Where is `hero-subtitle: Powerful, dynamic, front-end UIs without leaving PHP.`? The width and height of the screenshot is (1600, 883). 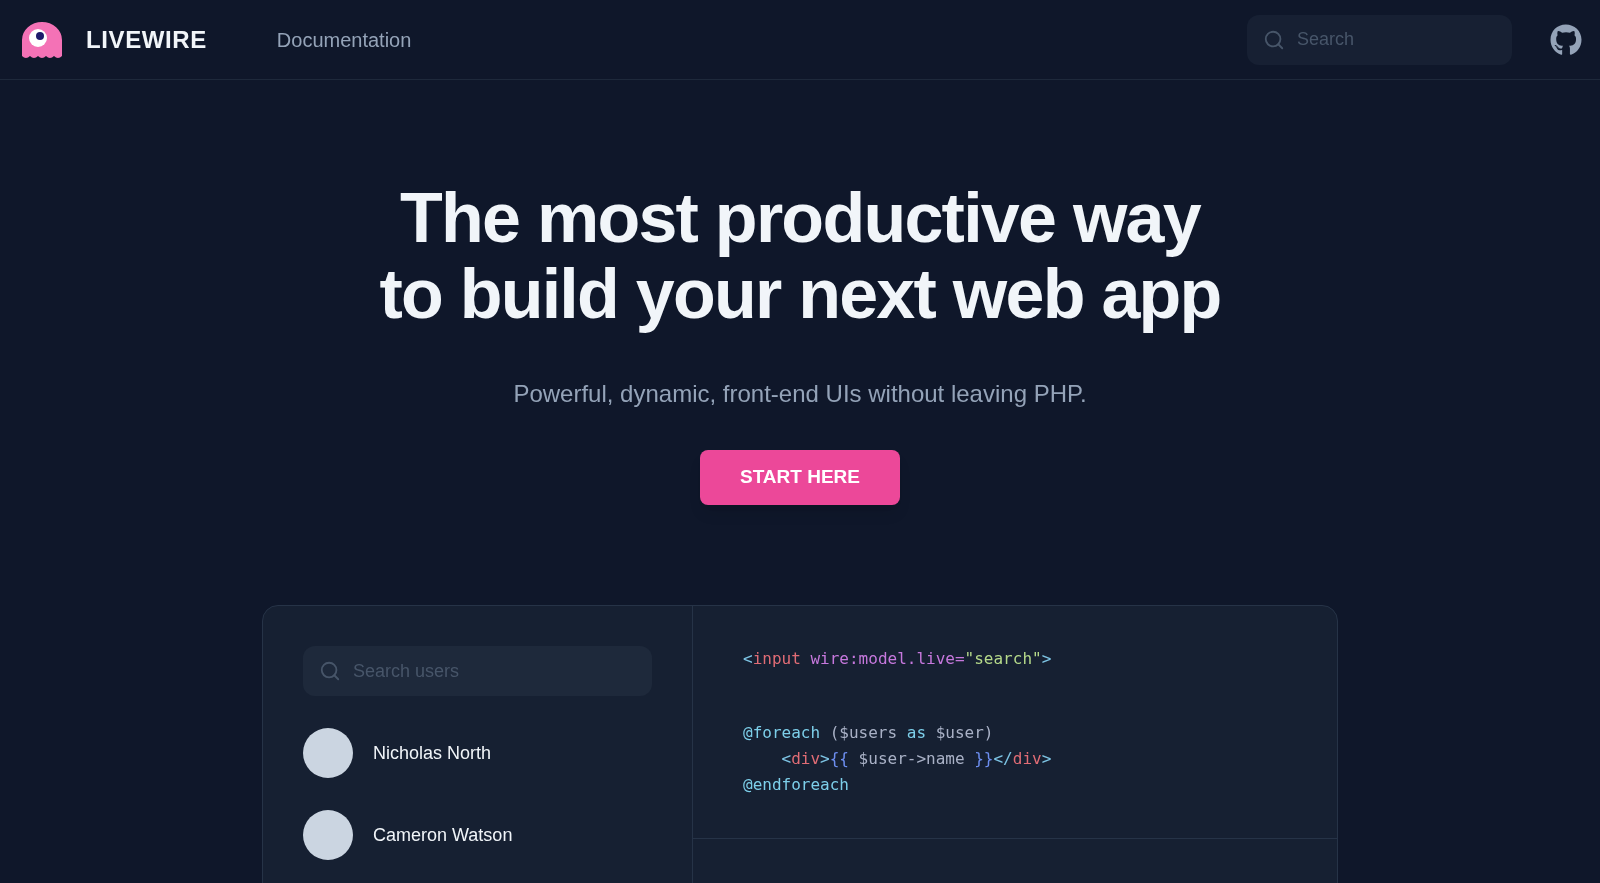 hero-subtitle: Powerful, dynamic, front-end UIs without leaving PHP. is located at coordinates (800, 394).